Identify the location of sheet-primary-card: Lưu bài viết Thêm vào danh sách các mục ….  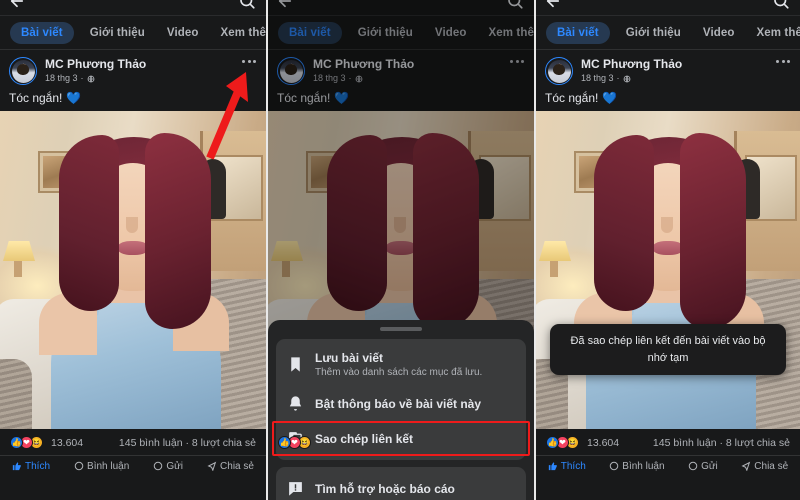
(401, 399).